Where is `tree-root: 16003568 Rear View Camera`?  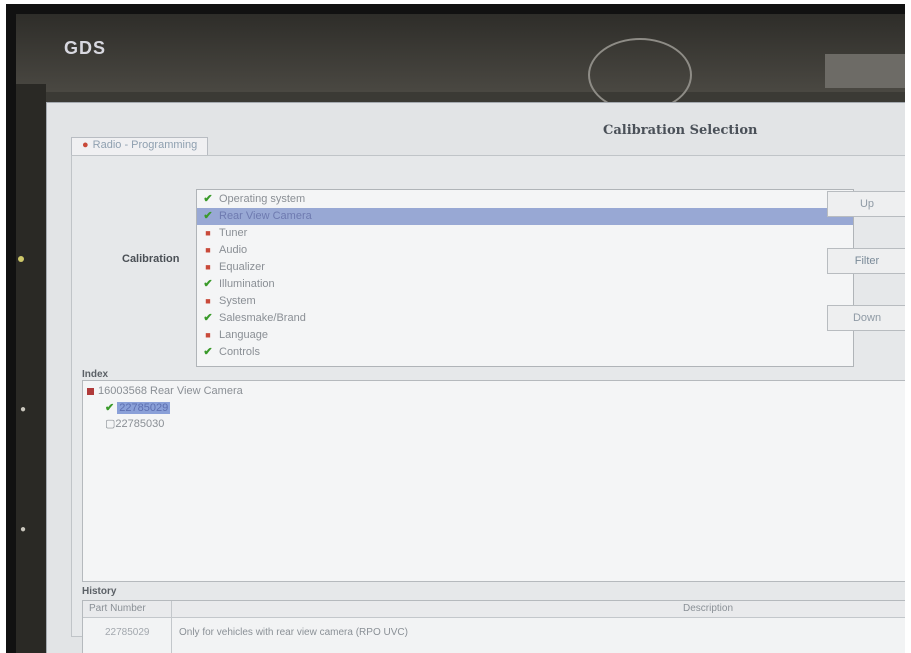
tree-root: 16003568 Rear View Camera is located at coordinates (165, 391).